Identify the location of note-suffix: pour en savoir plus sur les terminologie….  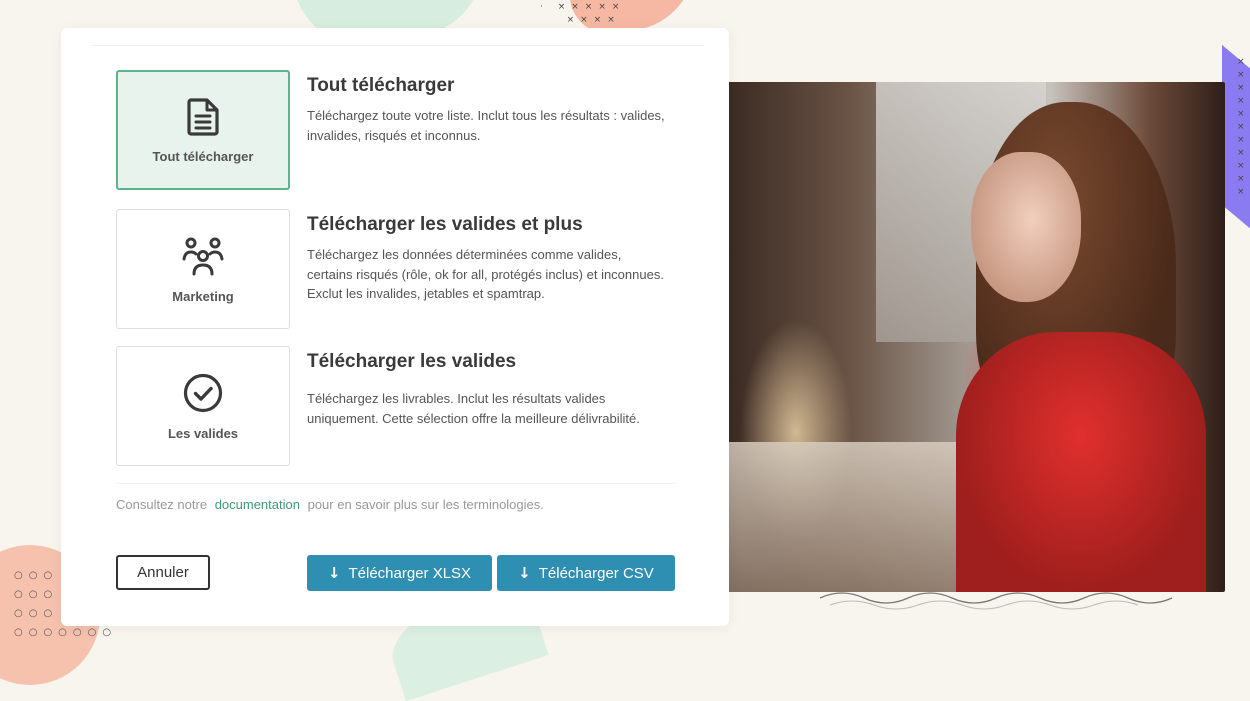
(425, 504).